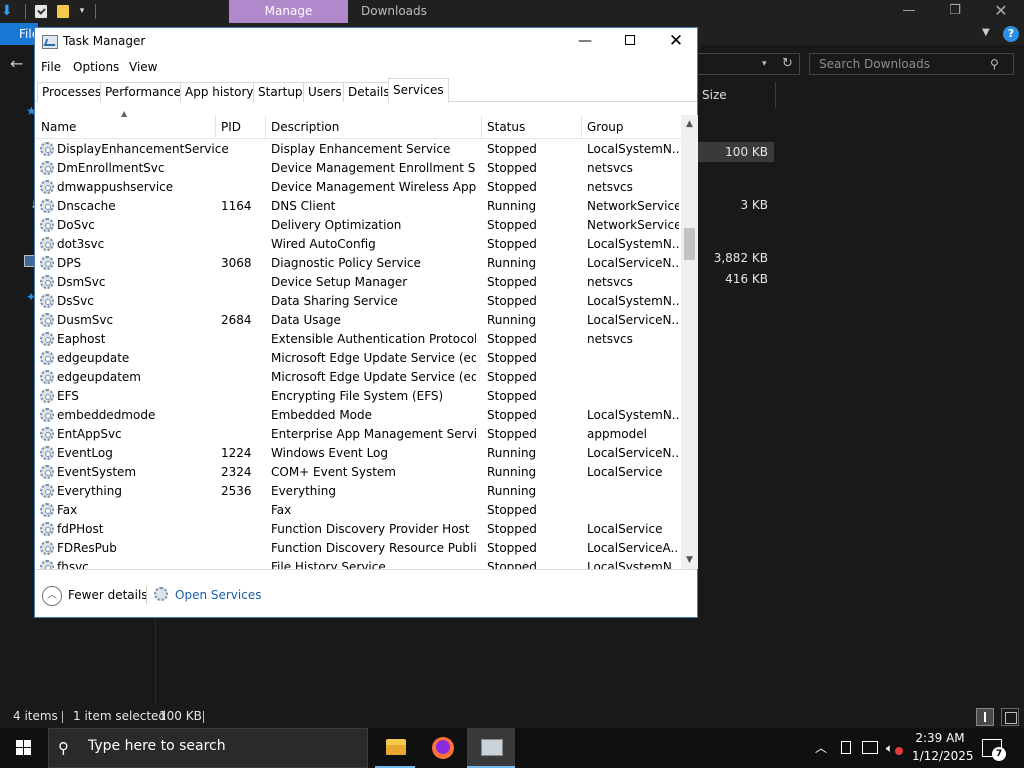 The width and height of the screenshot is (1024, 768). I want to click on column-header-group: Group, so click(602, 127).